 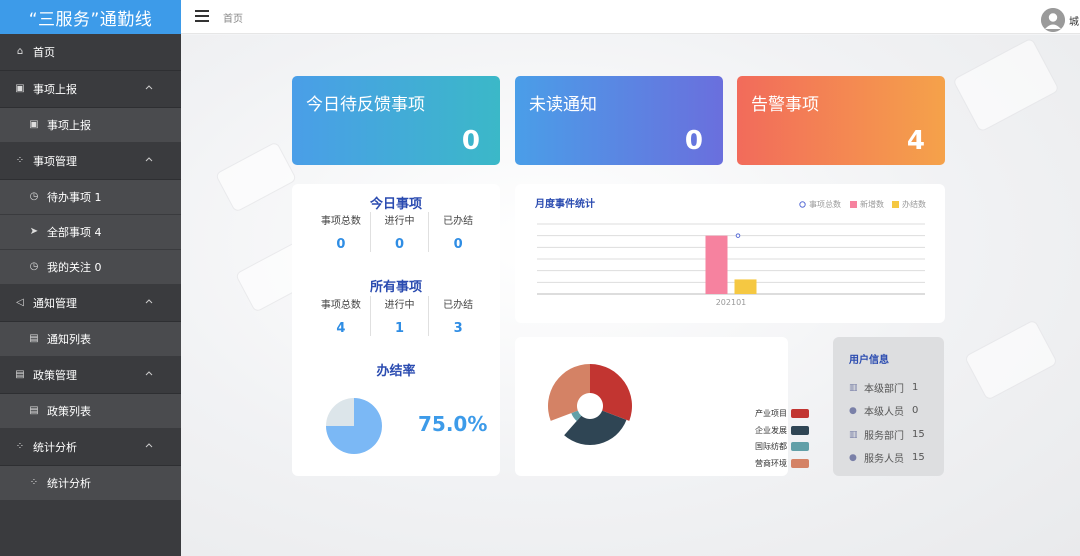 What do you see at coordinates (867, 204) in the screenshot?
I see `legend-new: 新增数` at bounding box center [867, 204].